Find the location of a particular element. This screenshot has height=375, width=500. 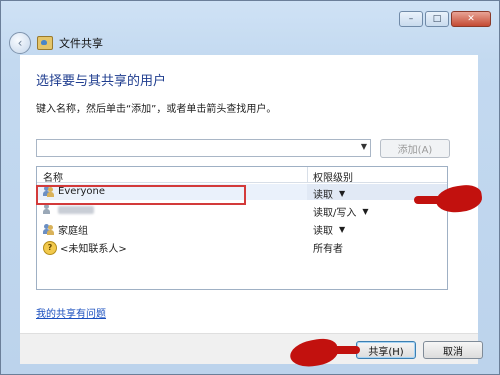

close-button: ✕ is located at coordinates (471, 19).